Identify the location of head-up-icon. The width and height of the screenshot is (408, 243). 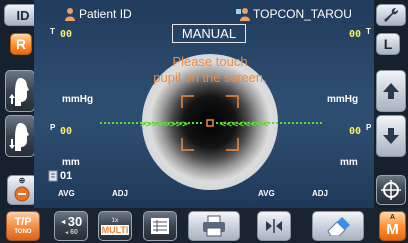
(19, 92).